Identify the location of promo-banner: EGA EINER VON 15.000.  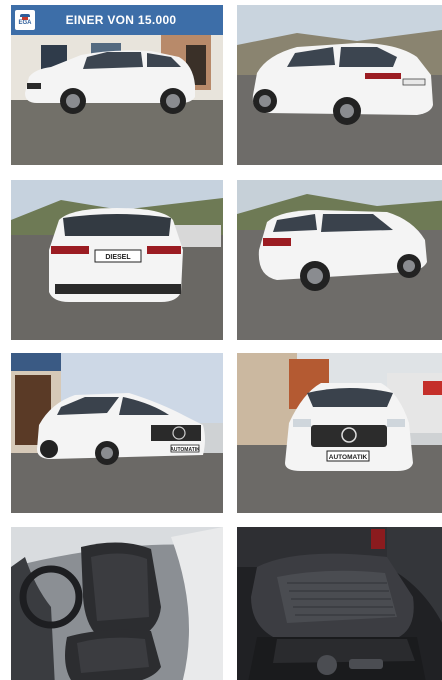
(117, 20).